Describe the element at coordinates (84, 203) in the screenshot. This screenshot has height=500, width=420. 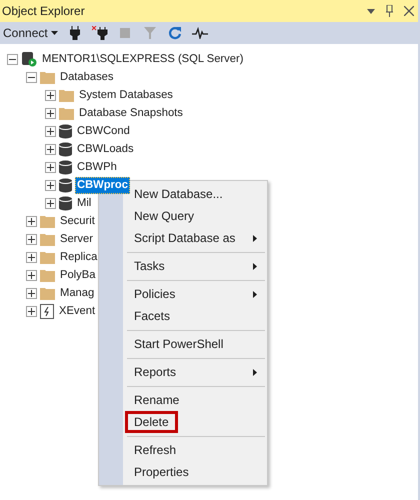
I see `tree-item: Mil` at that location.